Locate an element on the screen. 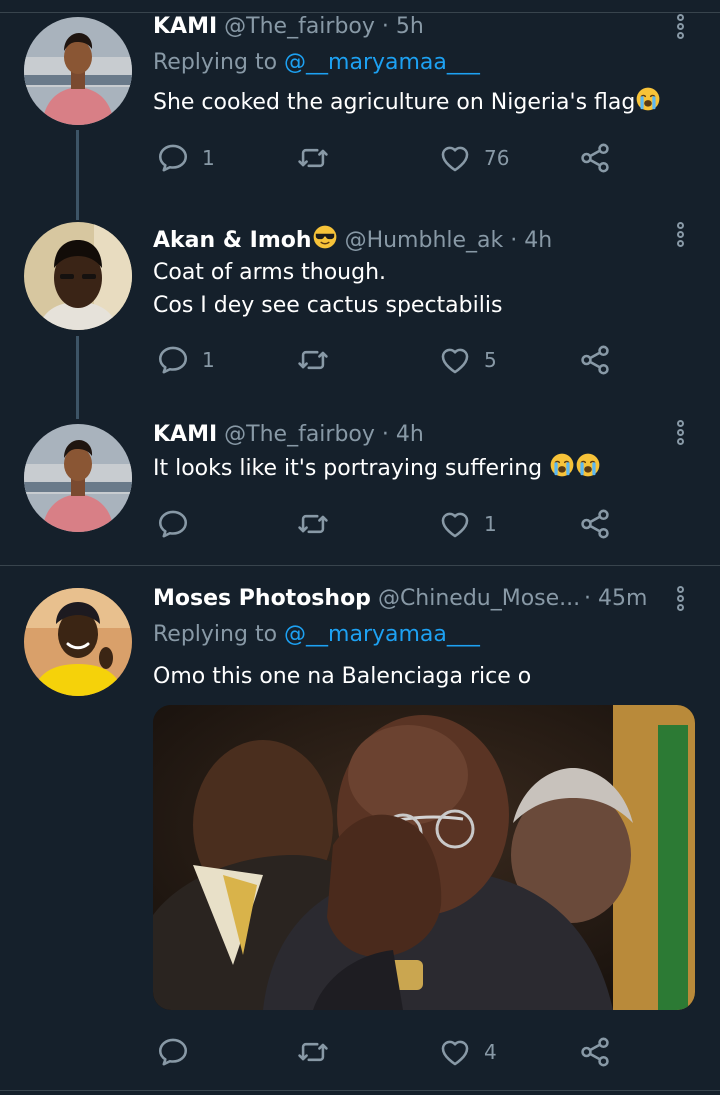 The height and width of the screenshot is (1095, 720). timestamp: · 45m is located at coordinates (615, 598).